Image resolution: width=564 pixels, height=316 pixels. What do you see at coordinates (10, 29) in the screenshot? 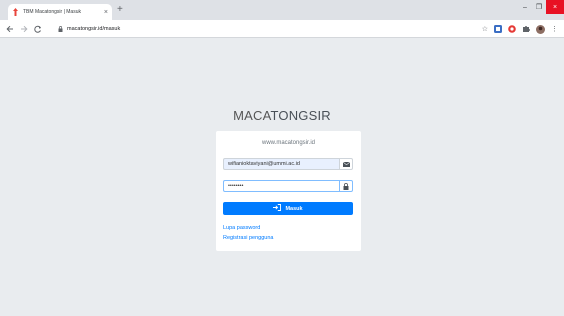
I see `back-arrow-icon` at bounding box center [10, 29].